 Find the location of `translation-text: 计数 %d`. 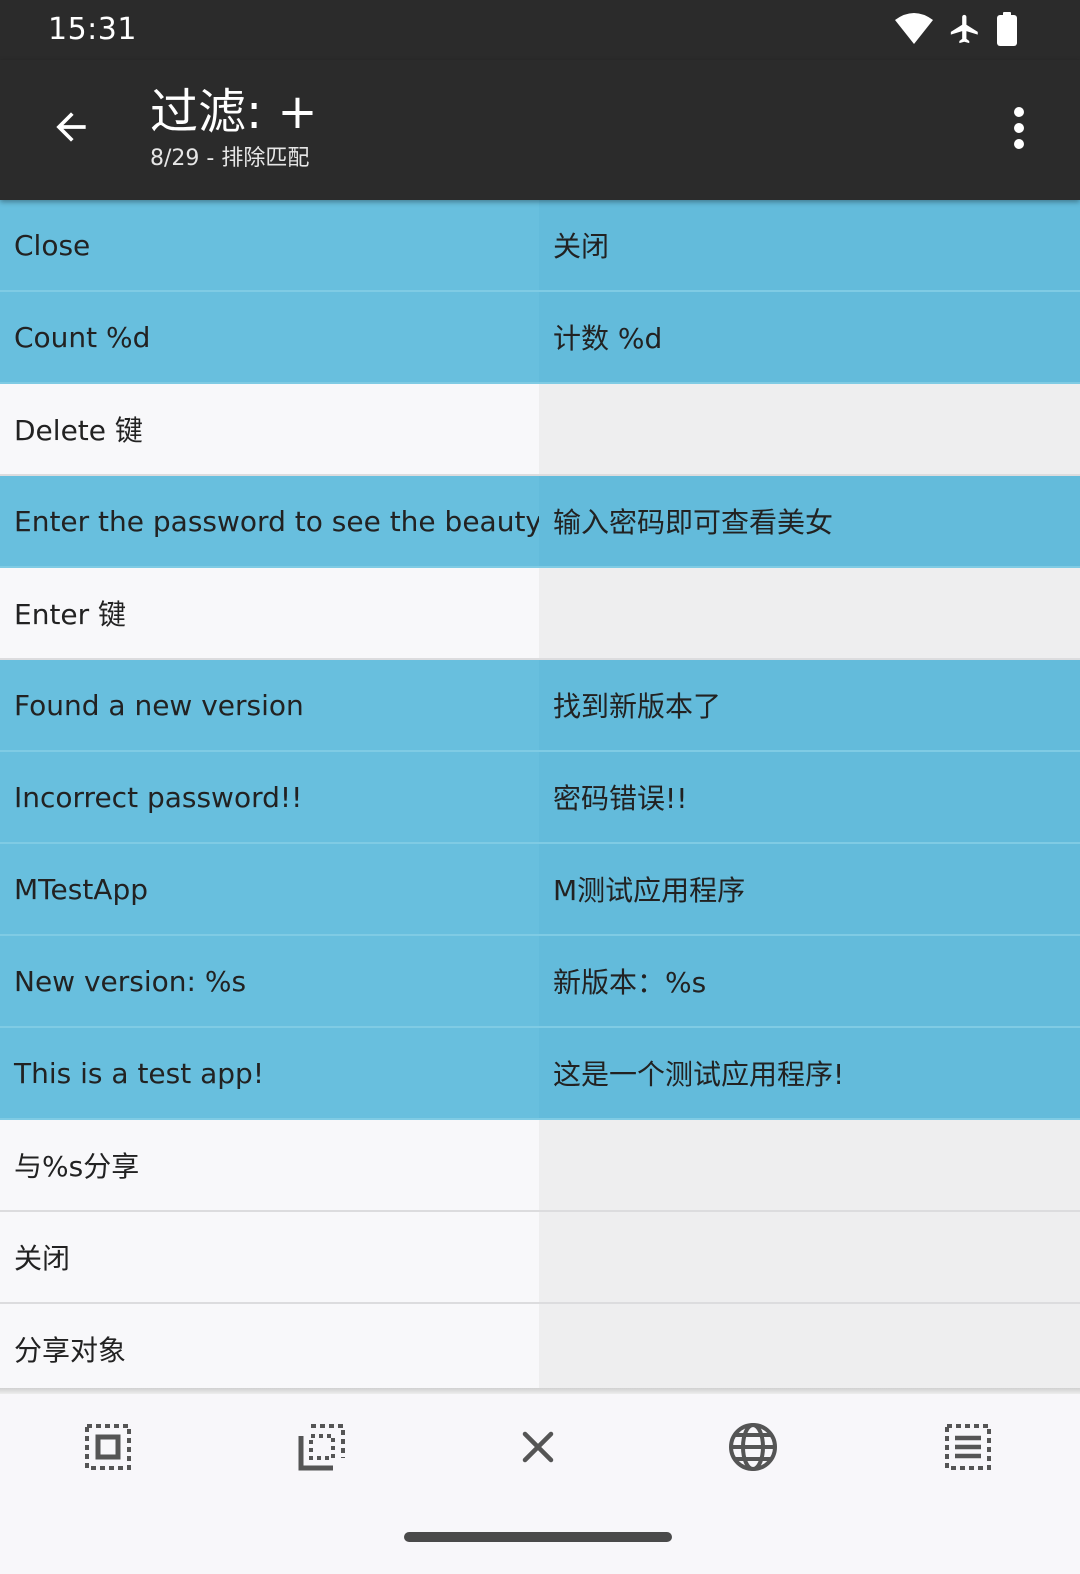

translation-text: 计数 %d is located at coordinates (809, 337).